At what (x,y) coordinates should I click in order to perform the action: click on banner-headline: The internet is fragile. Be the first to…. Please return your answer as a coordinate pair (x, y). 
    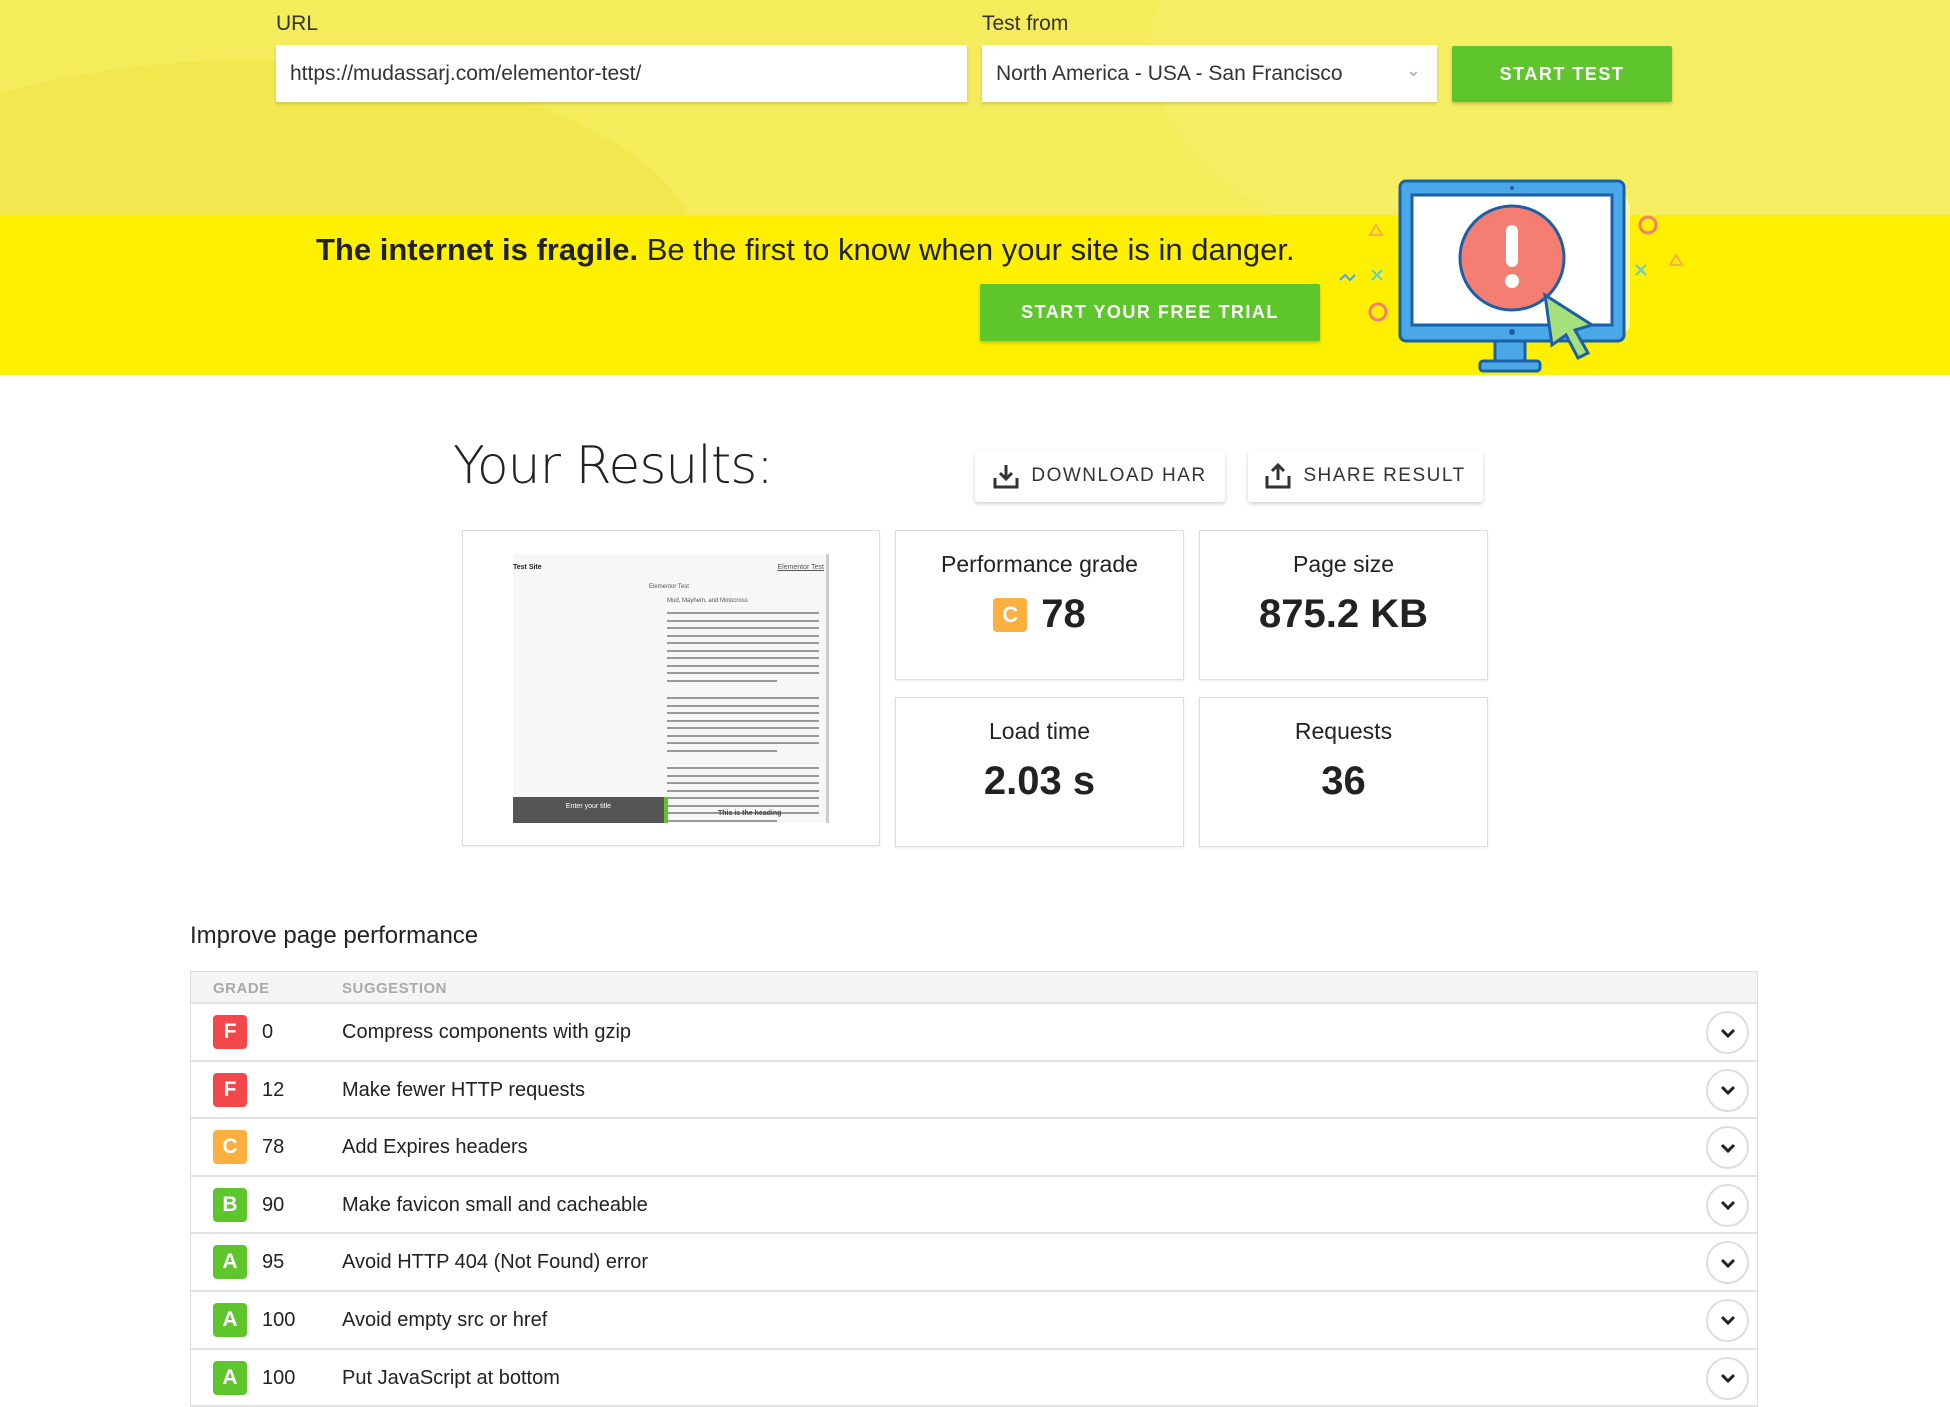
    Looking at the image, I should click on (805, 250).